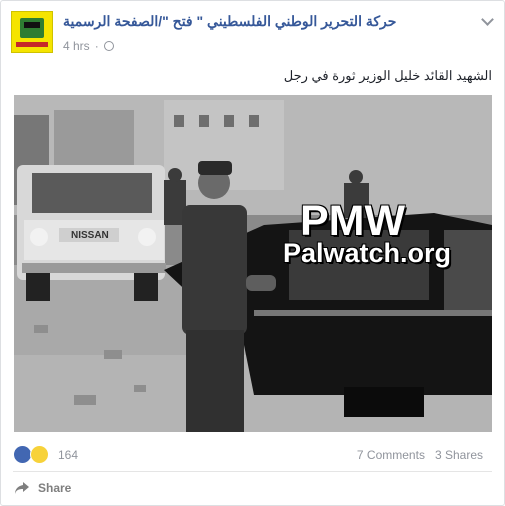 The height and width of the screenshot is (506, 505). I want to click on shares-link: 3 Shares, so click(459, 455).